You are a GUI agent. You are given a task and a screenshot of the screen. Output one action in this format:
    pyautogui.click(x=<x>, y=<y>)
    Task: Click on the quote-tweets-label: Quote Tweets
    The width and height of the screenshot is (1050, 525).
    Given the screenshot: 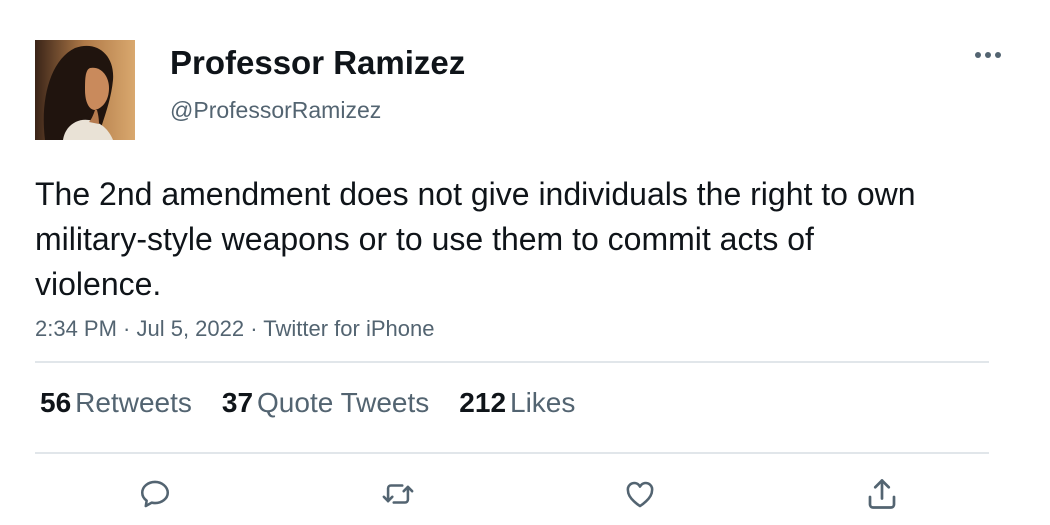 What is the action you would take?
    pyautogui.click(x=343, y=402)
    